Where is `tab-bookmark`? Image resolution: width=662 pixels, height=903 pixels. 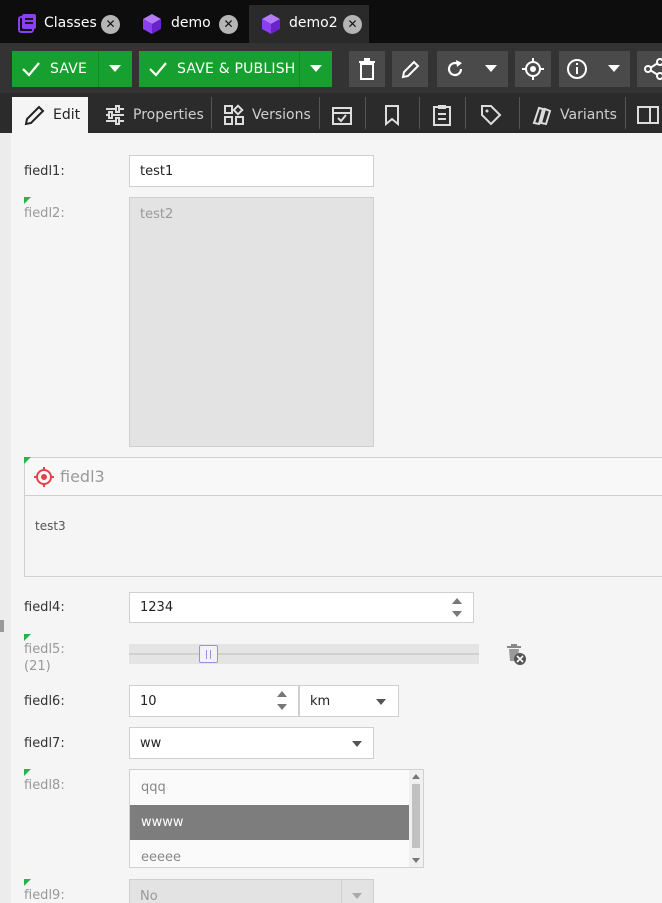 tab-bookmark is located at coordinates (392, 115).